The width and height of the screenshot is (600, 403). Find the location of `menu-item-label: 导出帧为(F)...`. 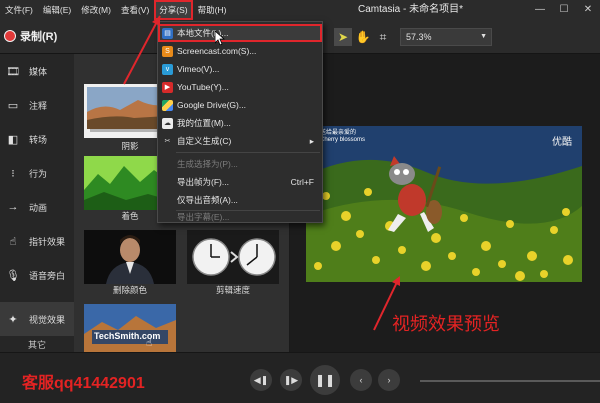

menu-item-label: 导出帧为(F)... is located at coordinates (203, 182).